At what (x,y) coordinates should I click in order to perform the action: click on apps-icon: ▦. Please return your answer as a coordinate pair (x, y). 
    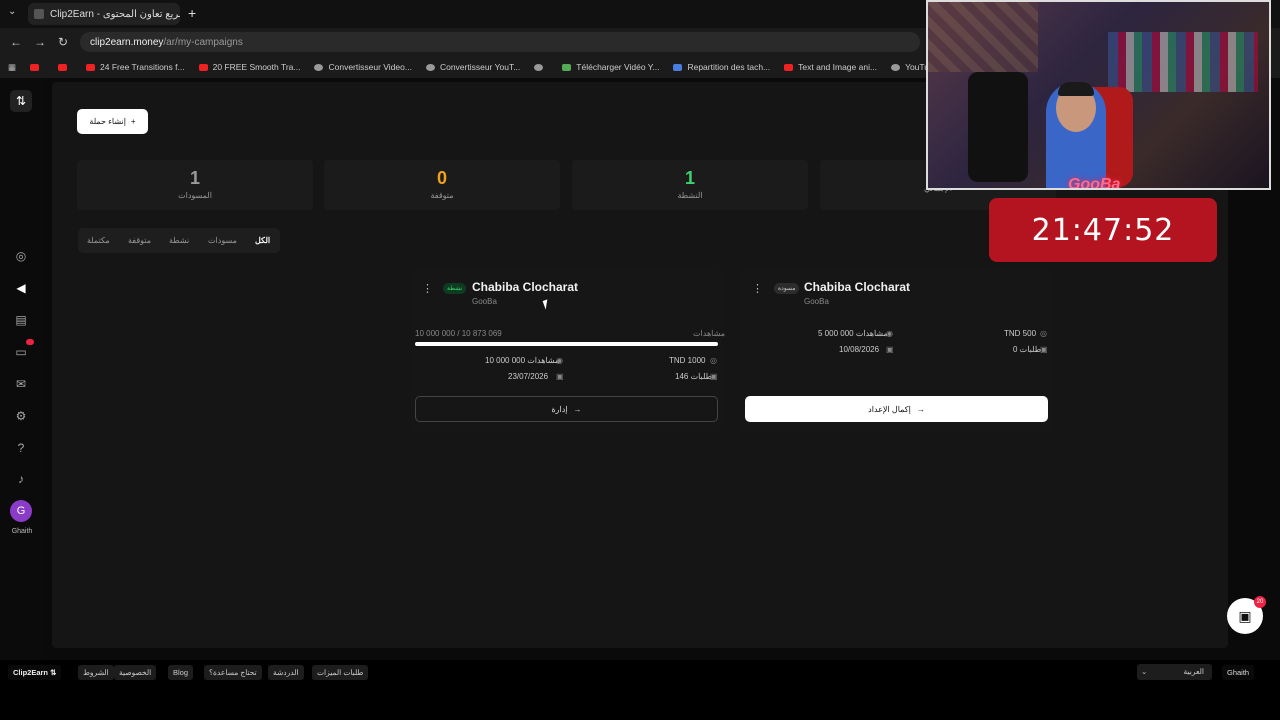
    Looking at the image, I should click on (12, 67).